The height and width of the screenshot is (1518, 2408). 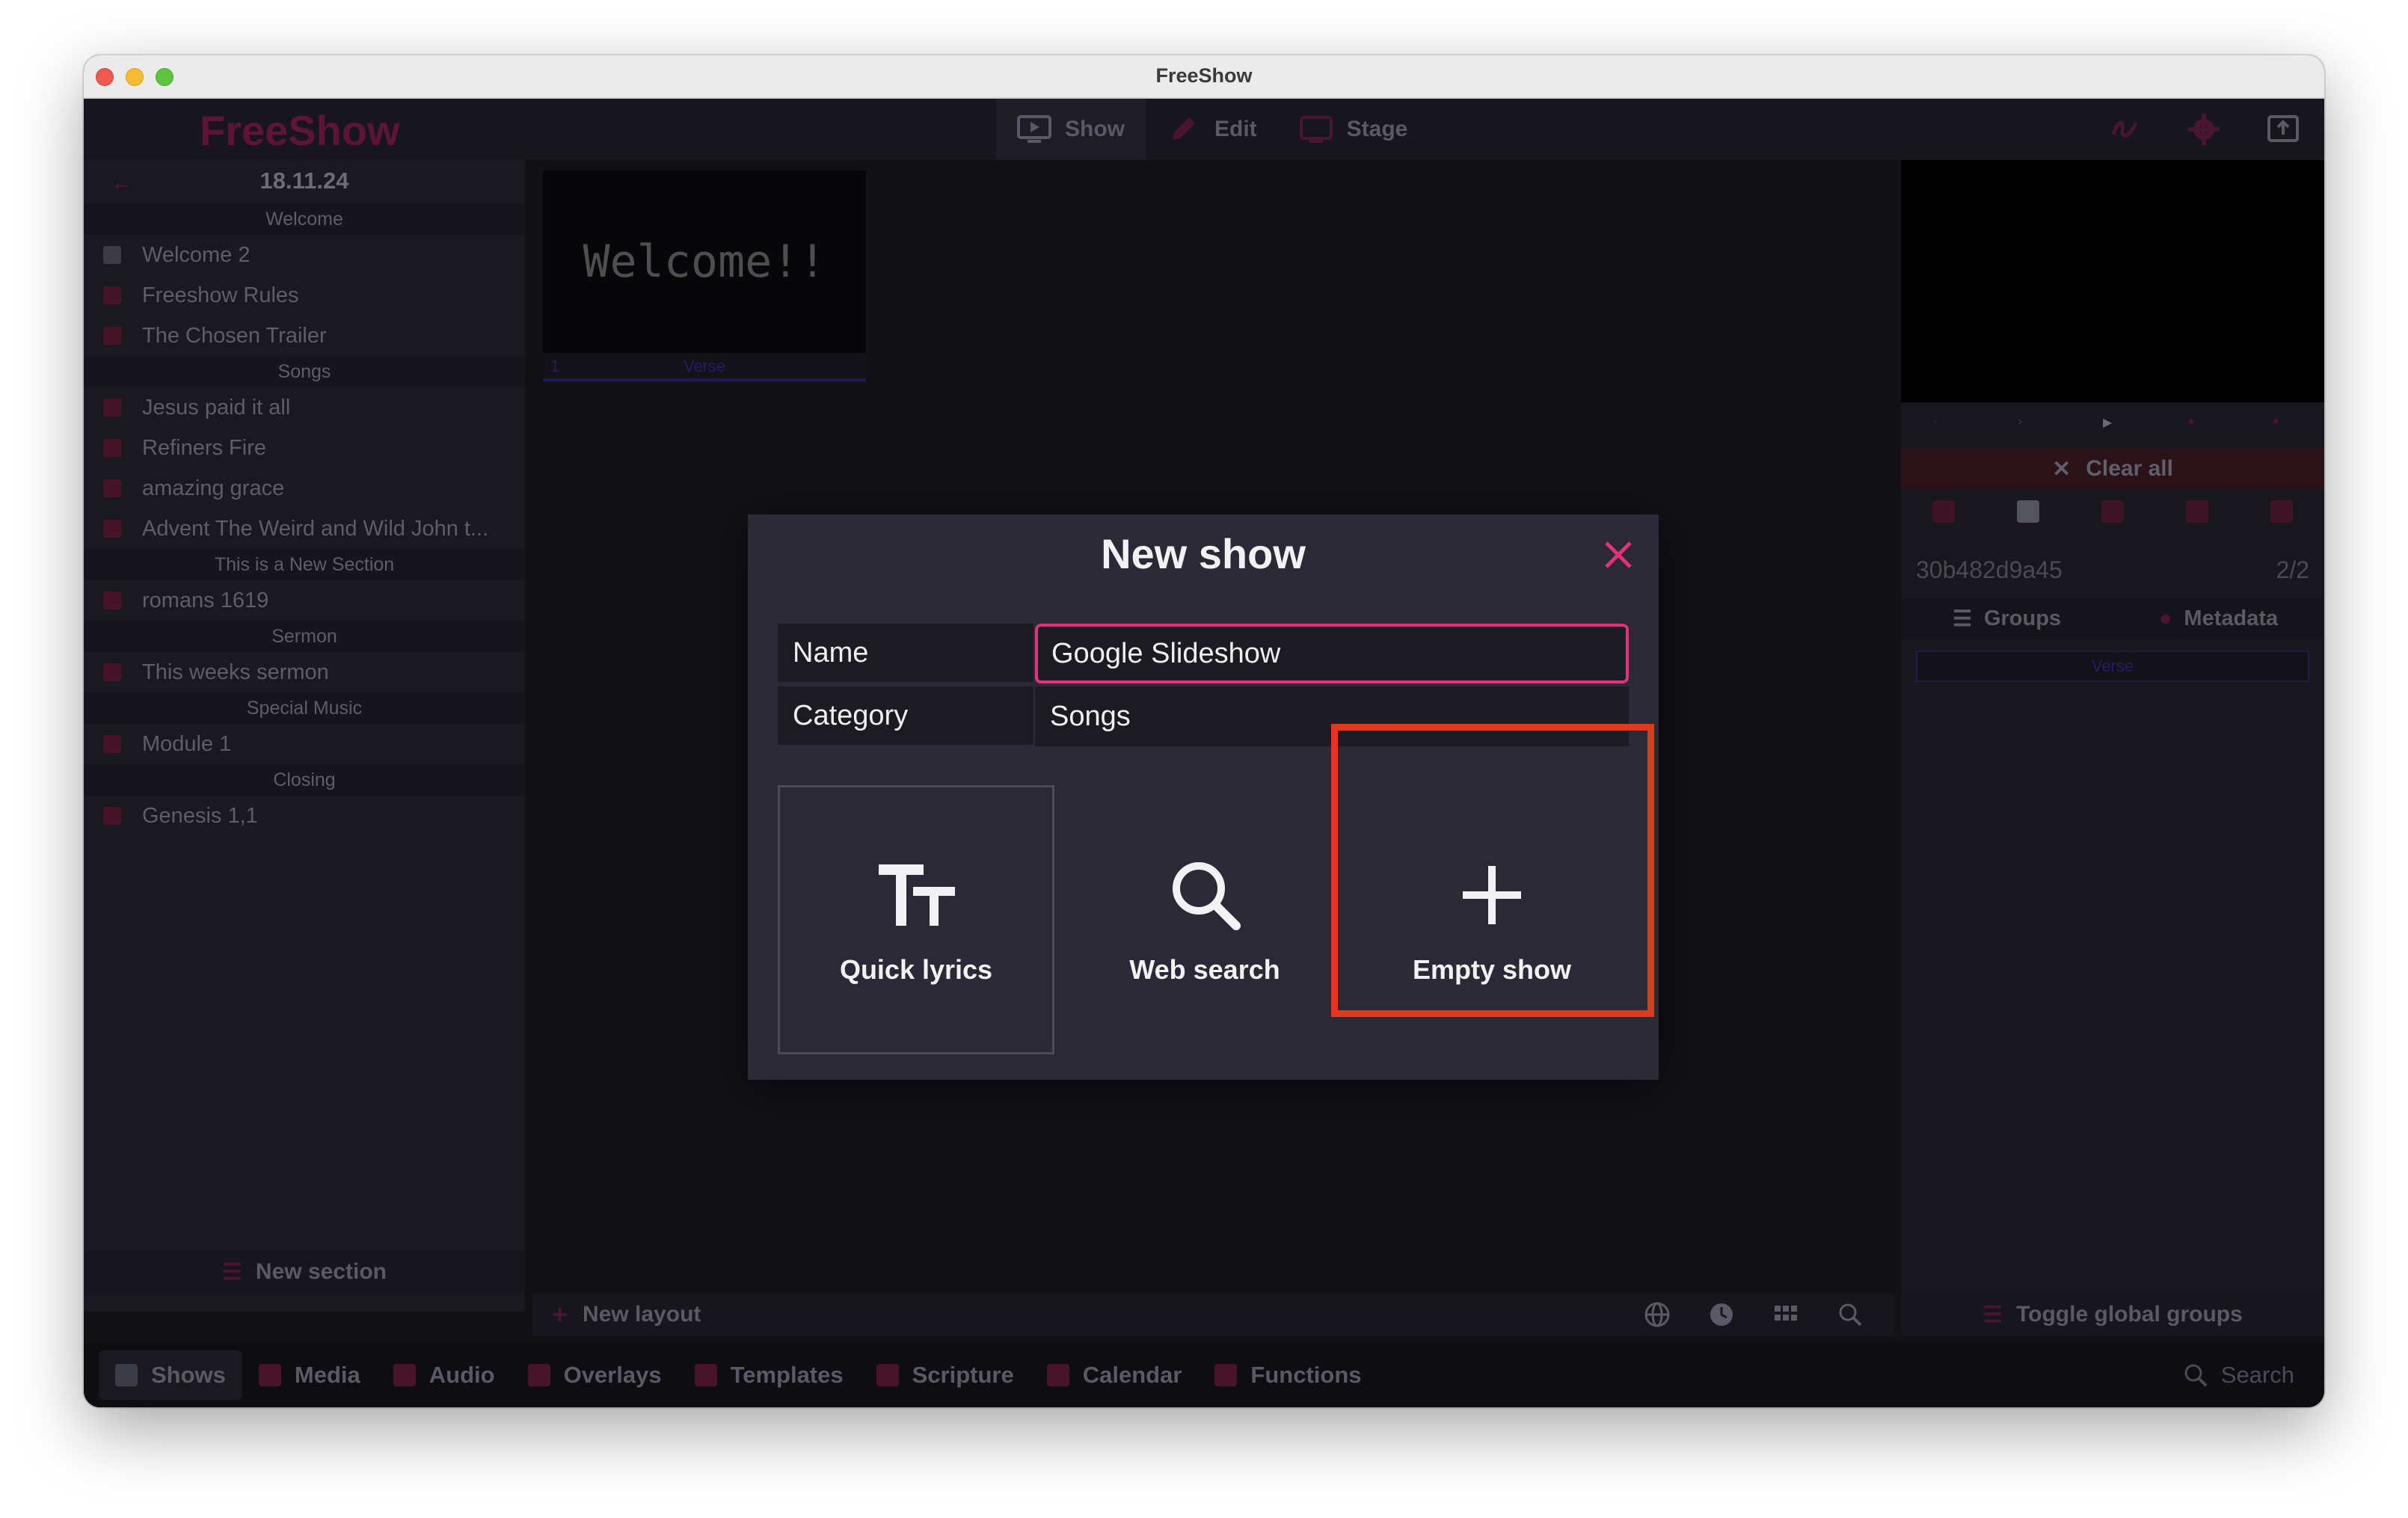 I want to click on tab-show: Show, so click(x=1071, y=129).